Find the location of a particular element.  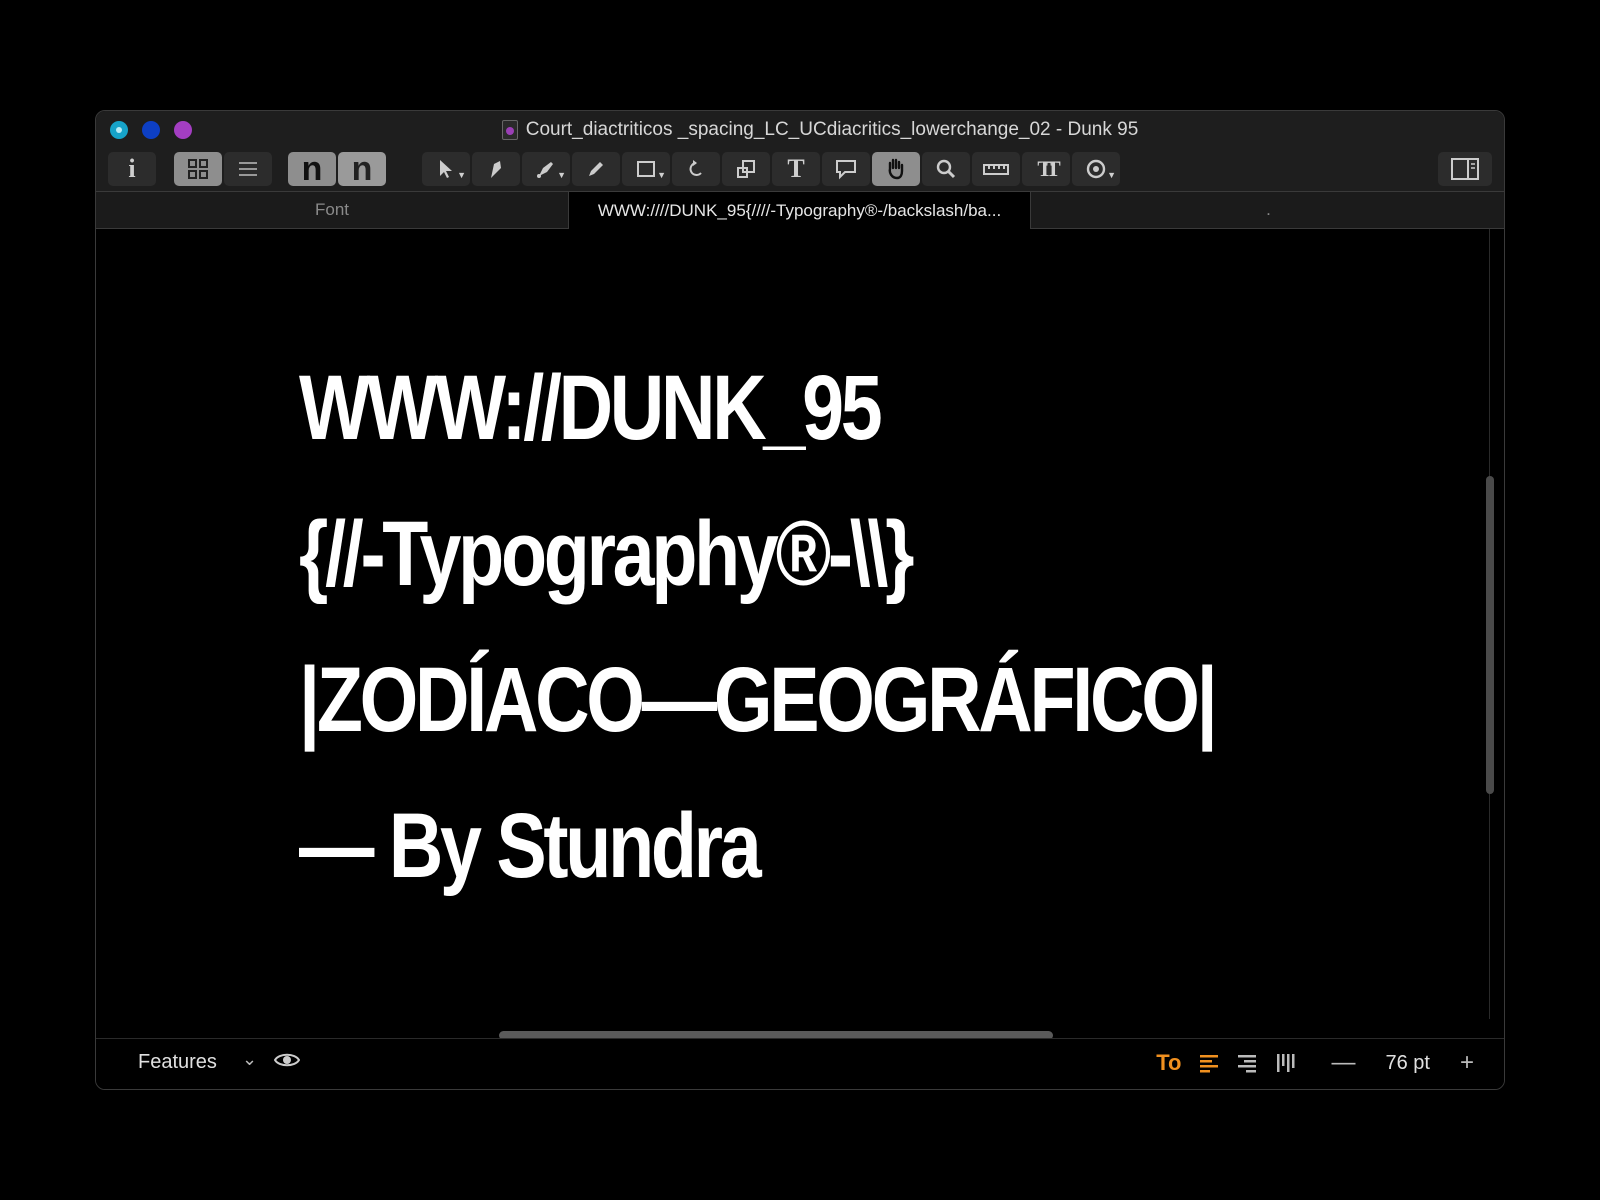

speech-bubble-icon is located at coordinates (846, 170).